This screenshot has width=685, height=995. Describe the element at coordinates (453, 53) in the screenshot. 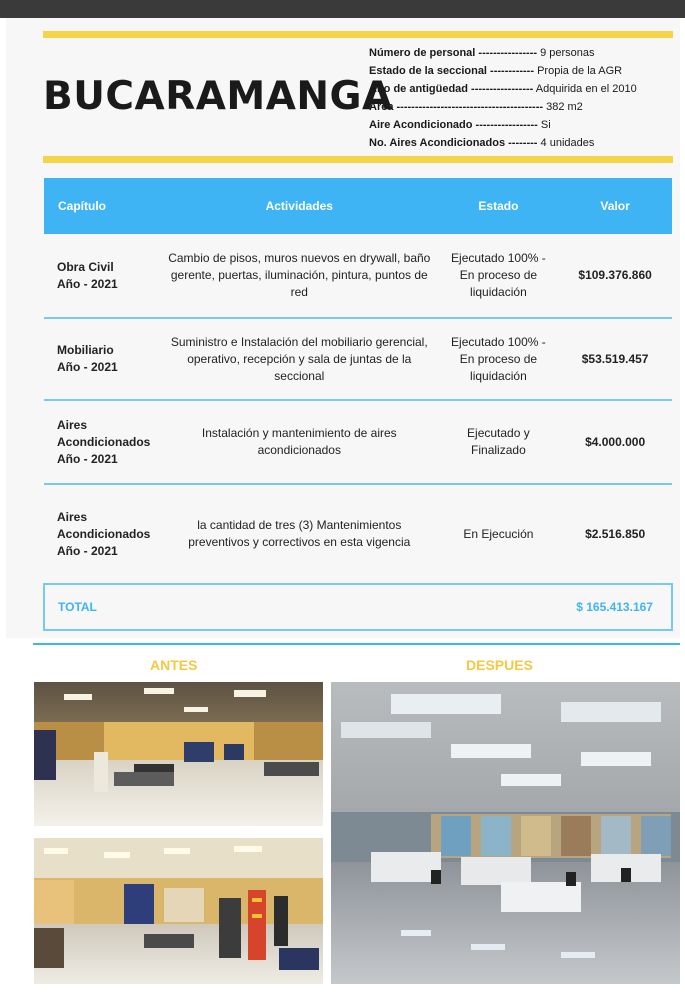

I see `info-label: Número de personal ----------------` at that location.